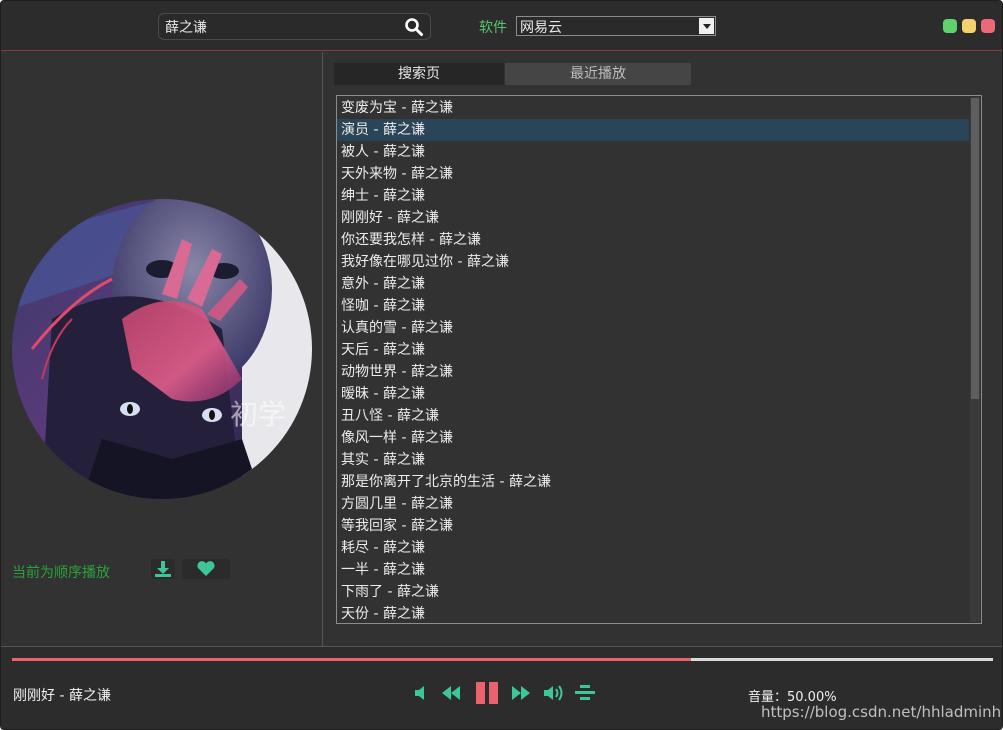 This screenshot has height=730, width=1003. What do you see at coordinates (653, 130) in the screenshot?
I see `song-list-item: 演员 - 薛之谦` at bounding box center [653, 130].